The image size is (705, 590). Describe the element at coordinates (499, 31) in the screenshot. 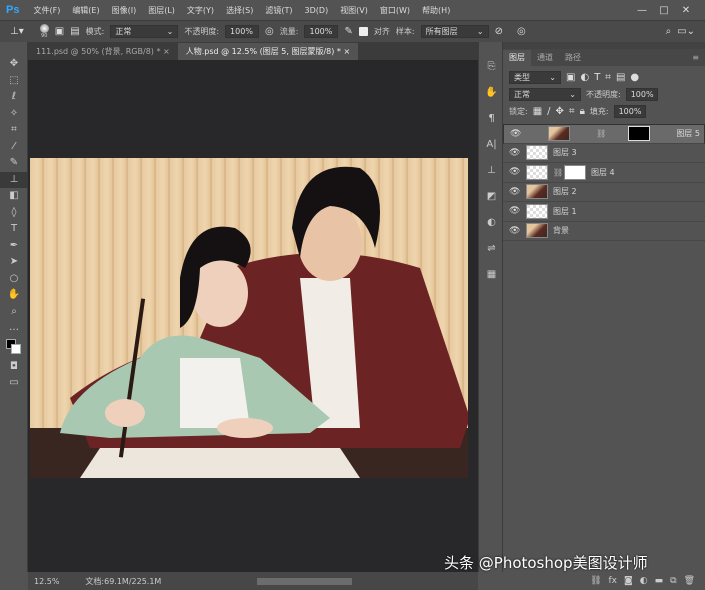

I see `ignore-adjustment-icon: ⊘` at that location.